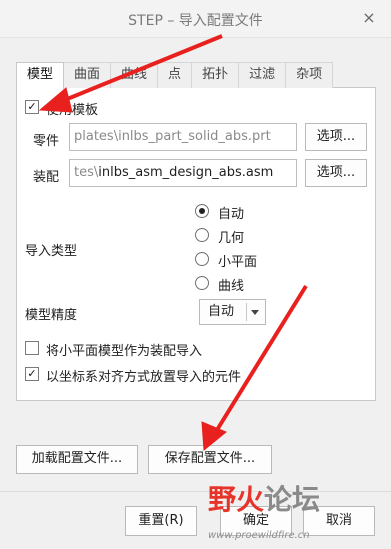  I want to click on use-template-checkbox: ✓, so click(32, 107).